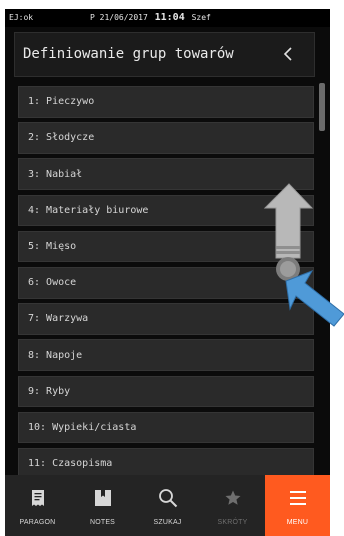 This screenshot has height=536, width=344. I want to click on tab-notes-label: NOTES, so click(102, 522).